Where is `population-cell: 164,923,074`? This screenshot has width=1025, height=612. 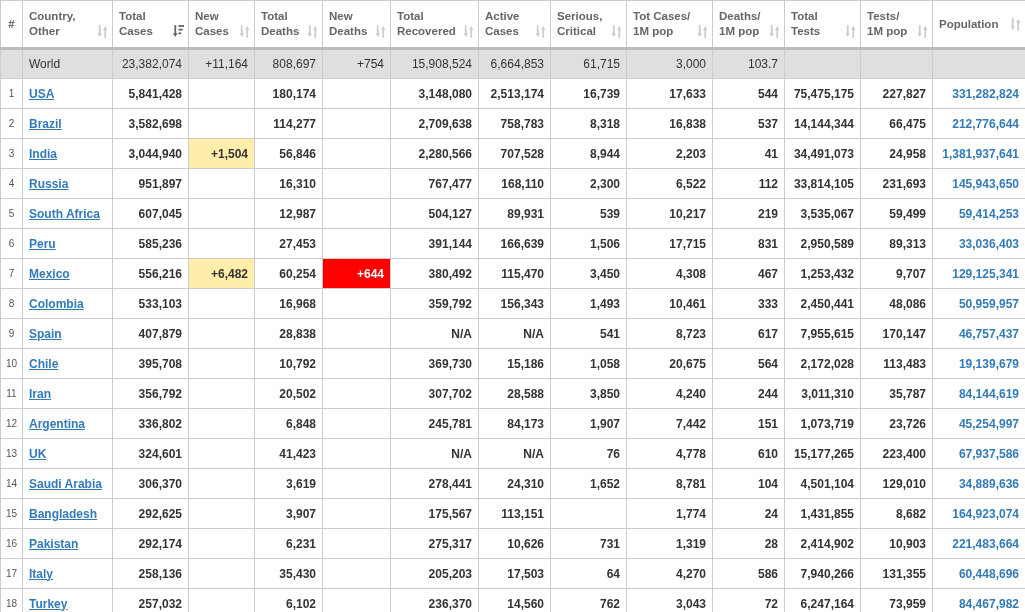 population-cell: 164,923,074 is located at coordinates (985, 513).